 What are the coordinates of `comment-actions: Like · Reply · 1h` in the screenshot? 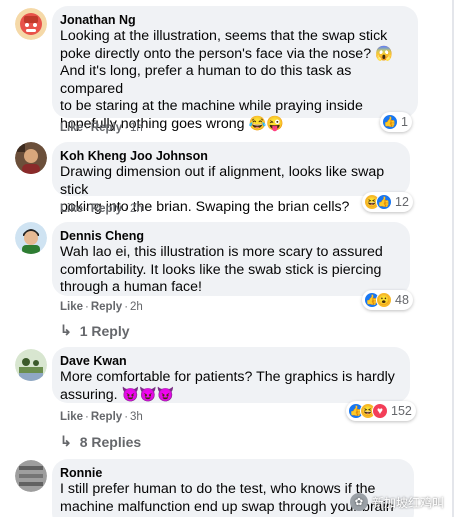 It's located at (101, 128).